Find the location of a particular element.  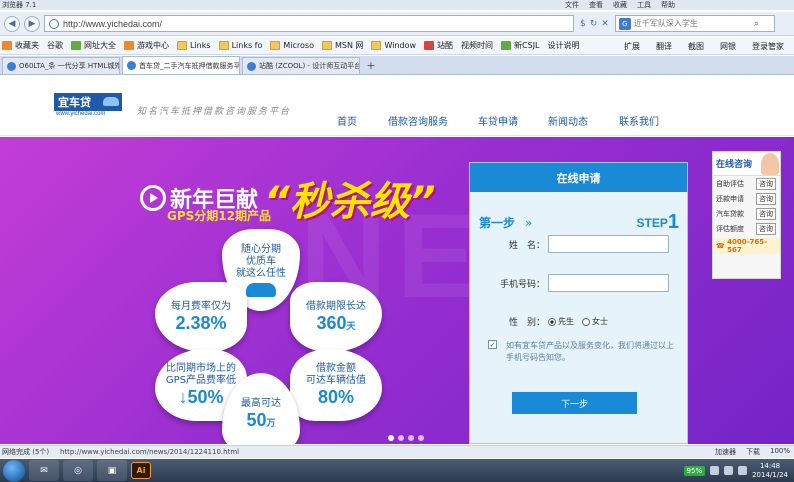

search-icon: ⌕ is located at coordinates (756, 24).